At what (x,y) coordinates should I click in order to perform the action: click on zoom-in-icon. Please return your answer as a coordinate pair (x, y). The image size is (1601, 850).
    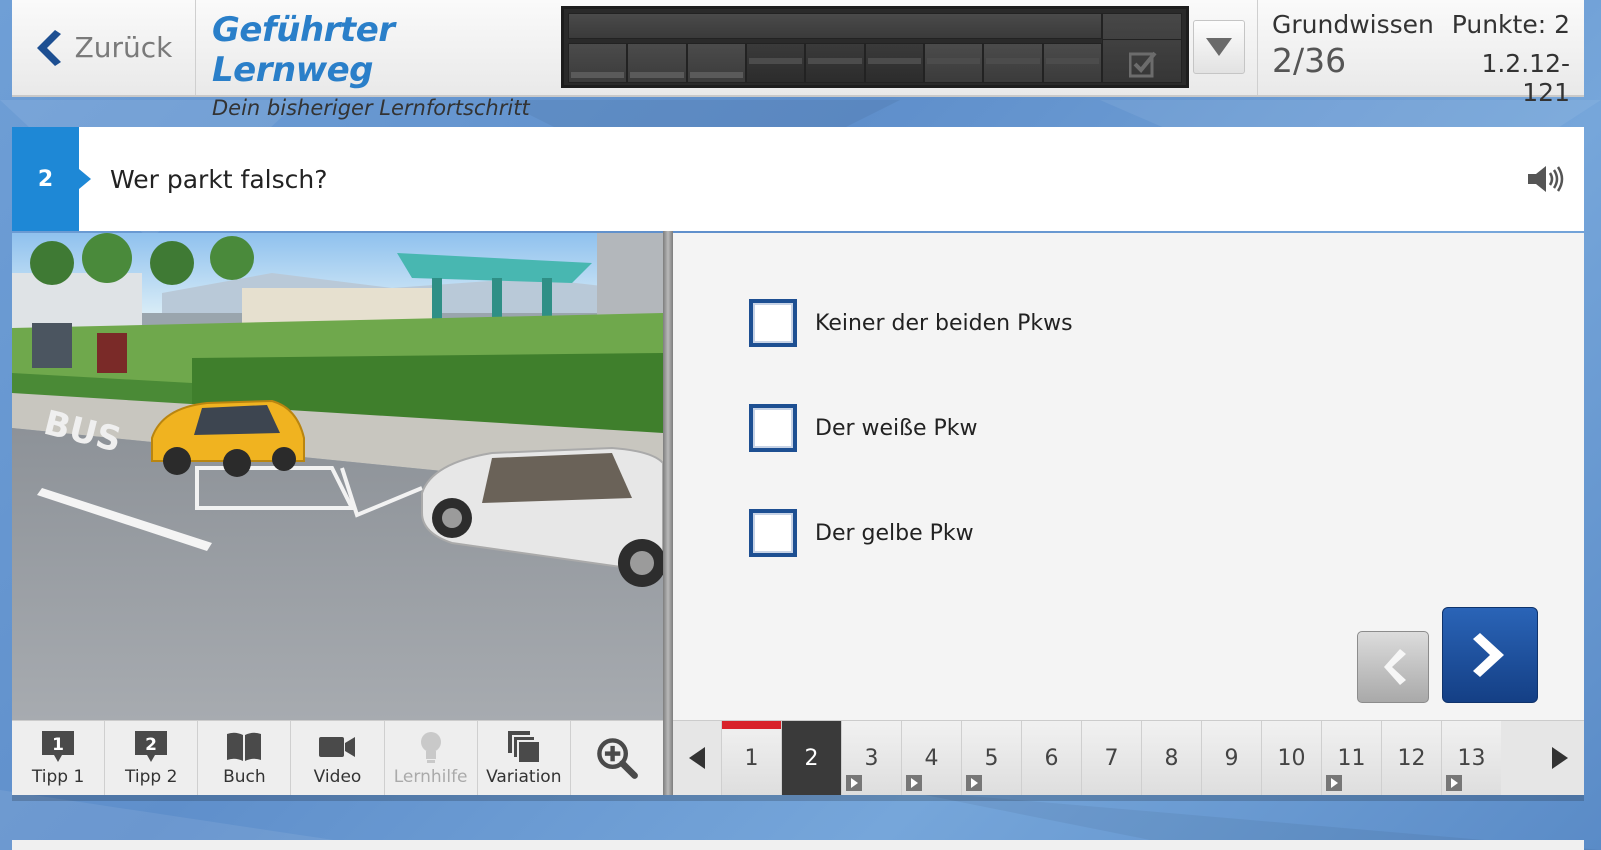
    Looking at the image, I should click on (617, 758).